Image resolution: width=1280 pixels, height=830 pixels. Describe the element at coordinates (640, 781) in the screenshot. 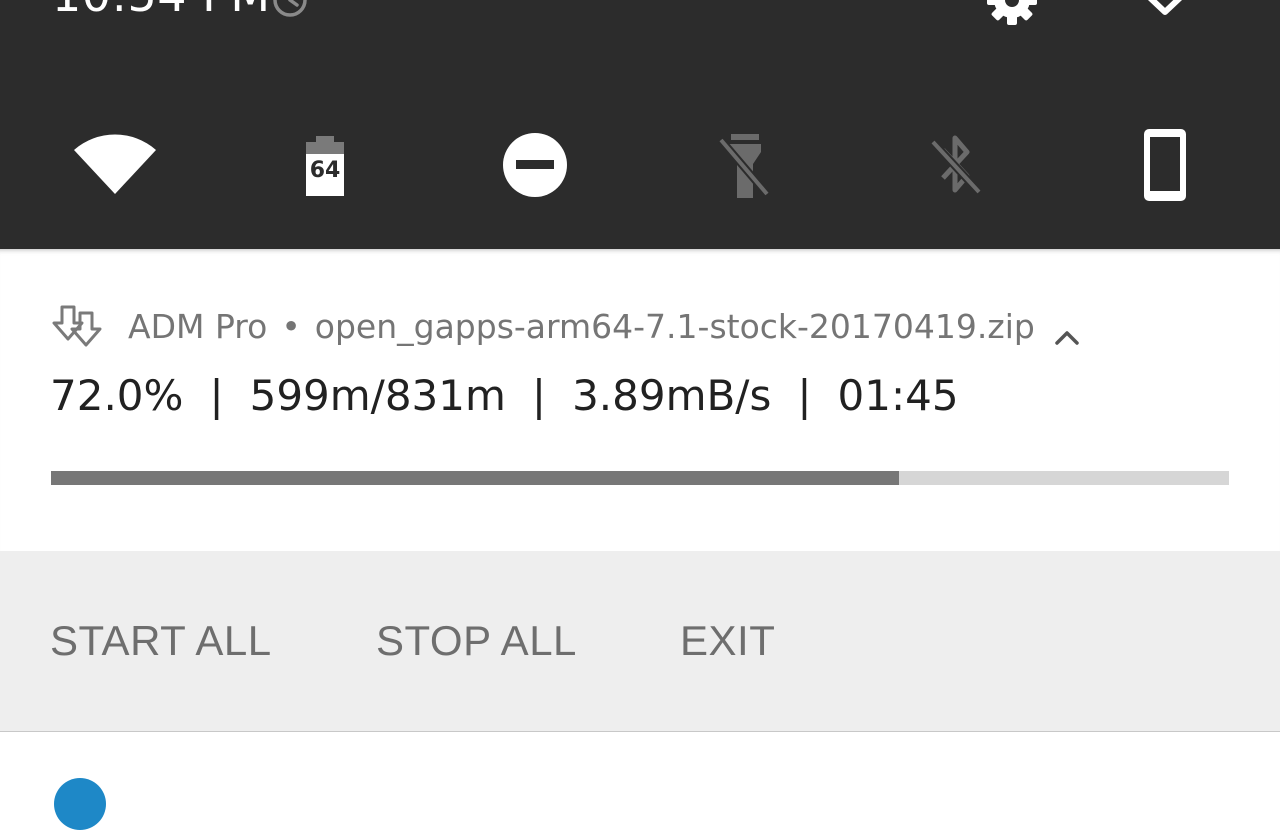

I see `next-notification` at that location.